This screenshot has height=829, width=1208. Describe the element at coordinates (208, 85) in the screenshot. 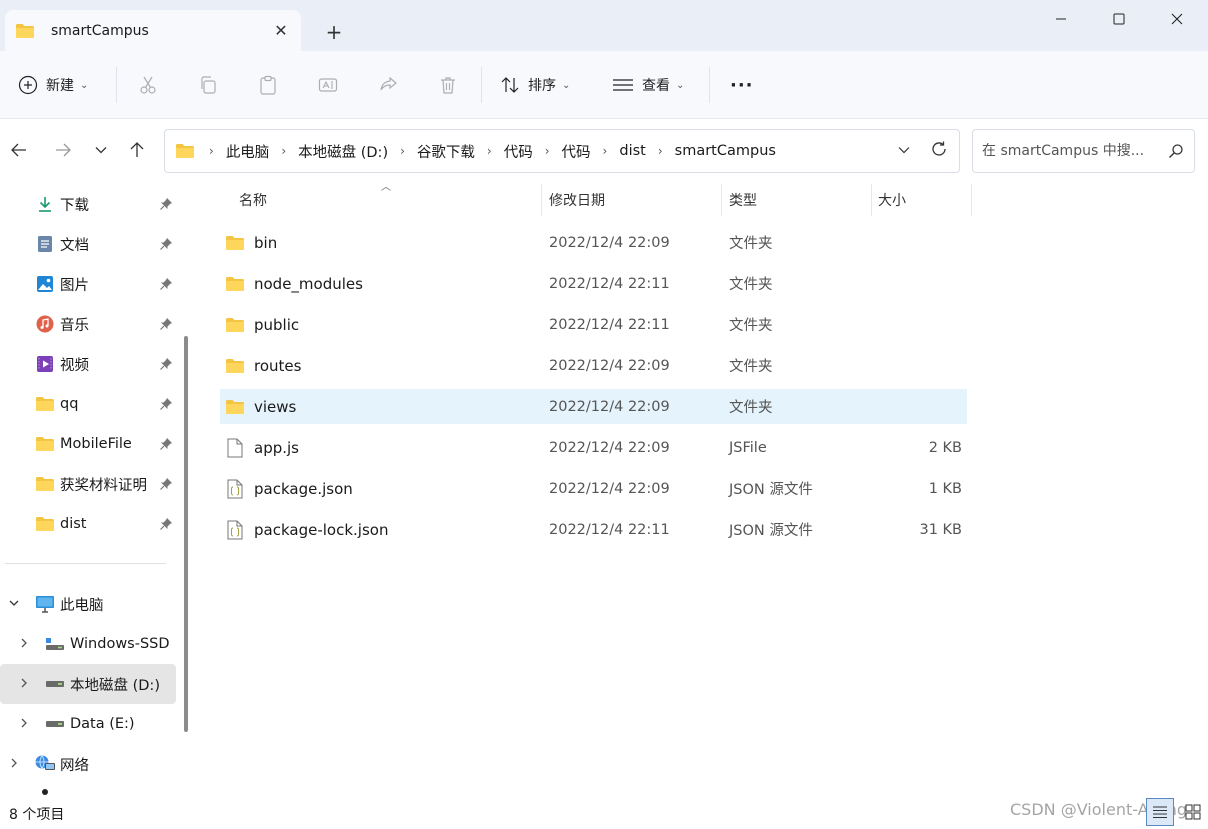

I see `copy-button` at that location.